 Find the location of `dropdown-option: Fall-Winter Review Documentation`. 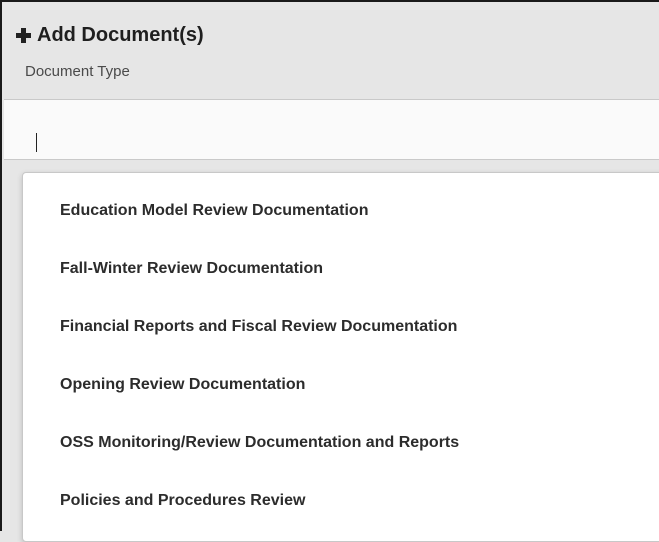

dropdown-option: Fall-Winter Review Documentation is located at coordinates (191, 269).